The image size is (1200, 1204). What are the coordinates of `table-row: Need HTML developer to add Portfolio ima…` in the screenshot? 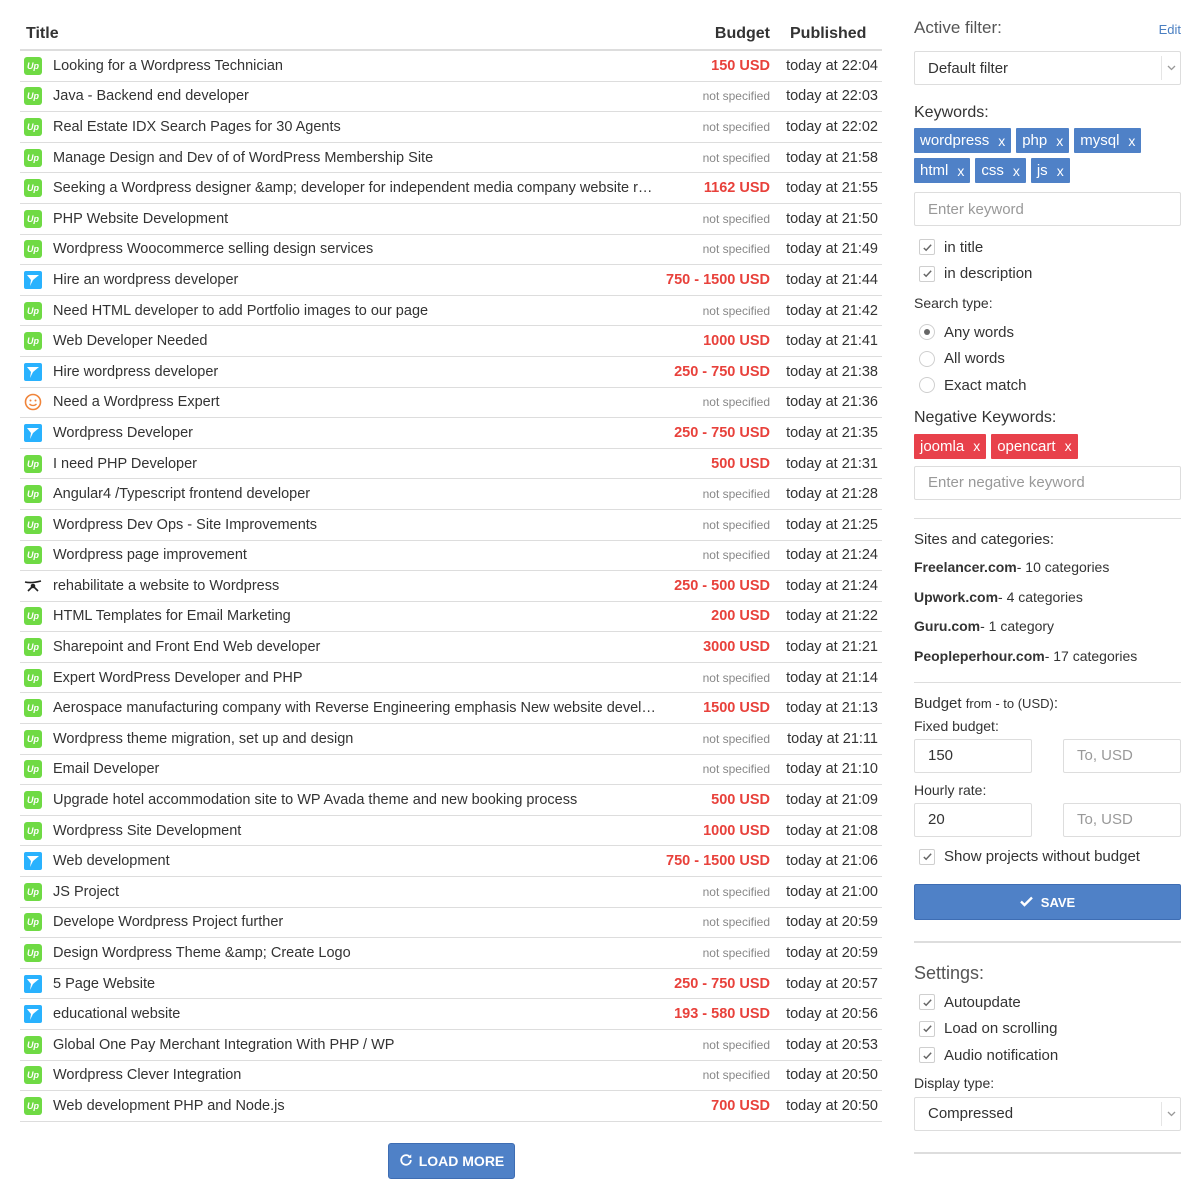 It's located at (451, 311).